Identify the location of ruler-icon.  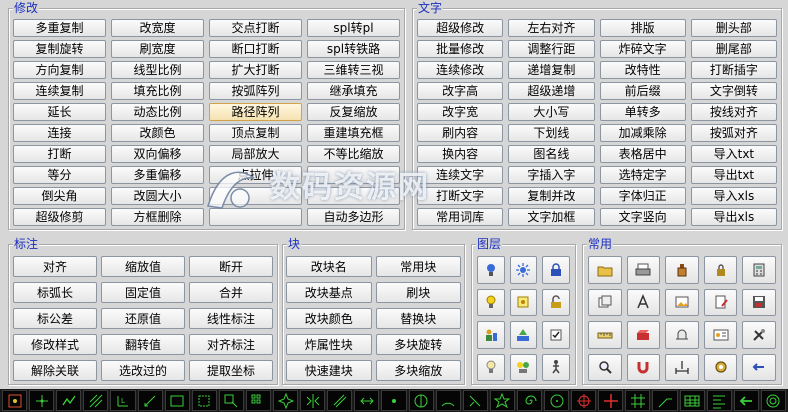
(605, 335).